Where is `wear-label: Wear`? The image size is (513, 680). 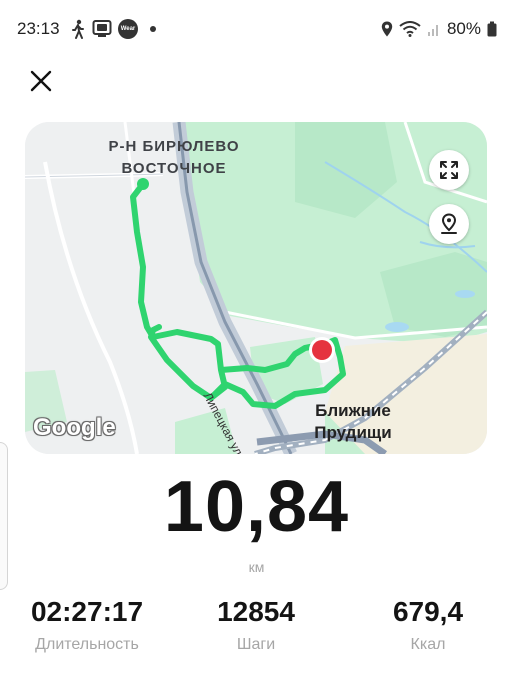 wear-label: Wear is located at coordinates (128, 29).